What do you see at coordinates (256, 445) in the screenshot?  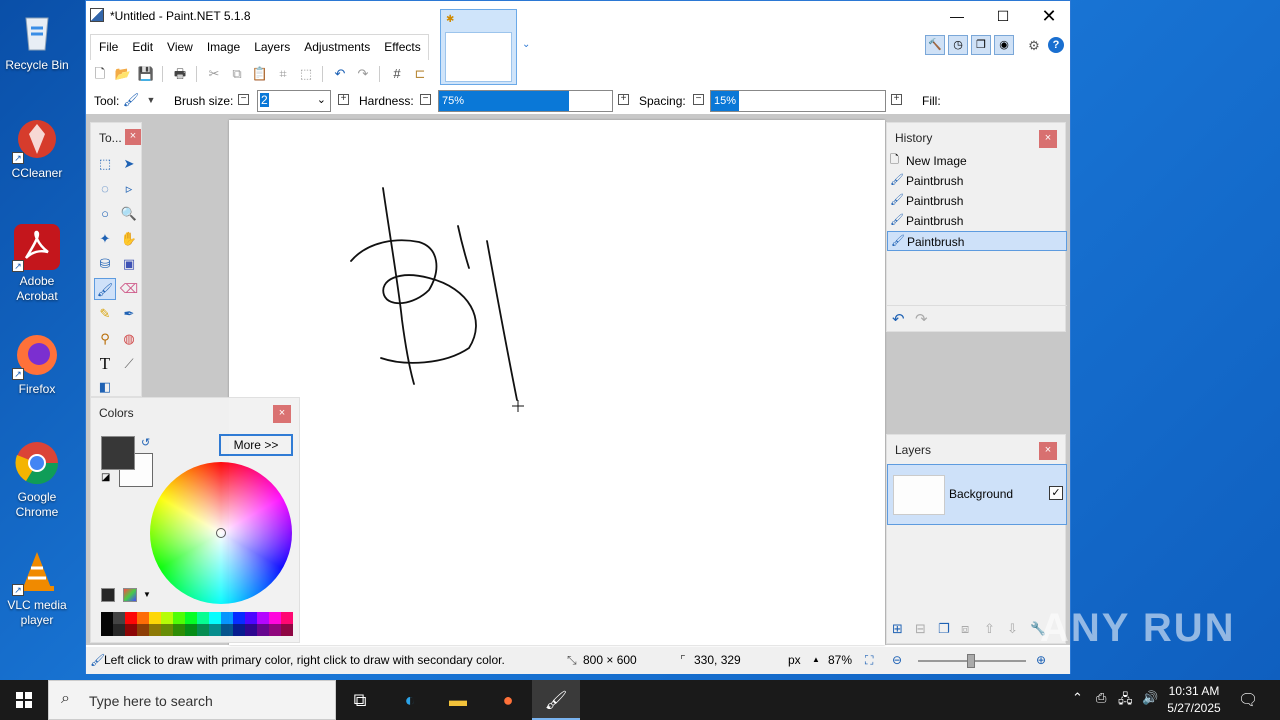 I see `more-colors-button: More >>` at bounding box center [256, 445].